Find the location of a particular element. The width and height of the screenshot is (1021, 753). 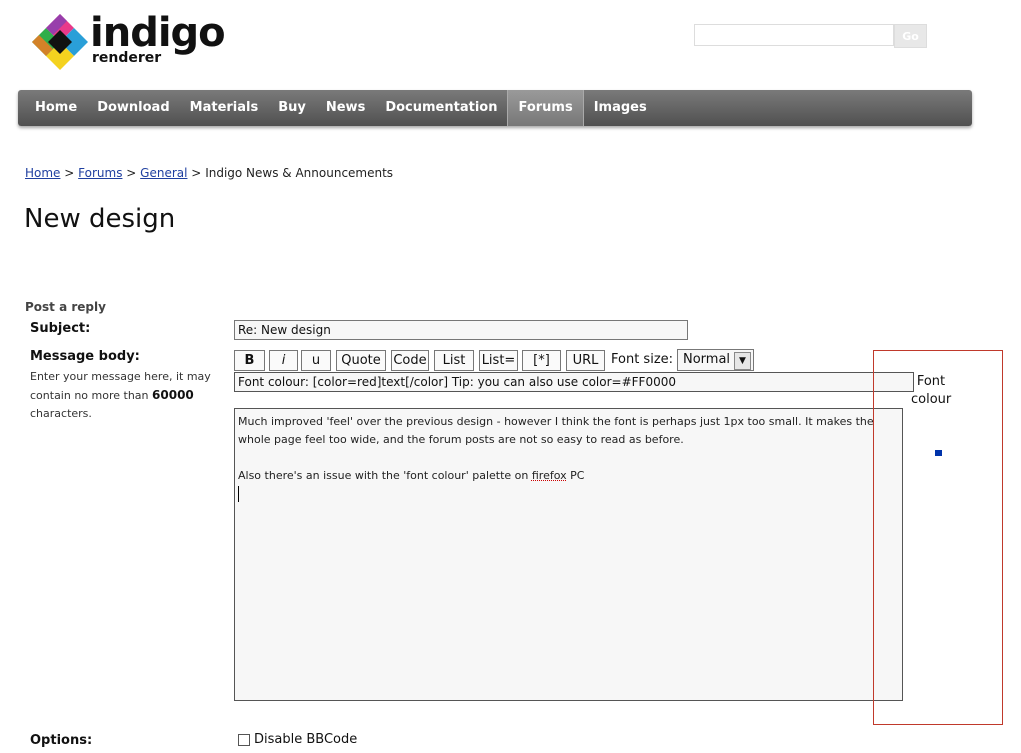

post-reply-heading: Post a reply is located at coordinates (65, 307).